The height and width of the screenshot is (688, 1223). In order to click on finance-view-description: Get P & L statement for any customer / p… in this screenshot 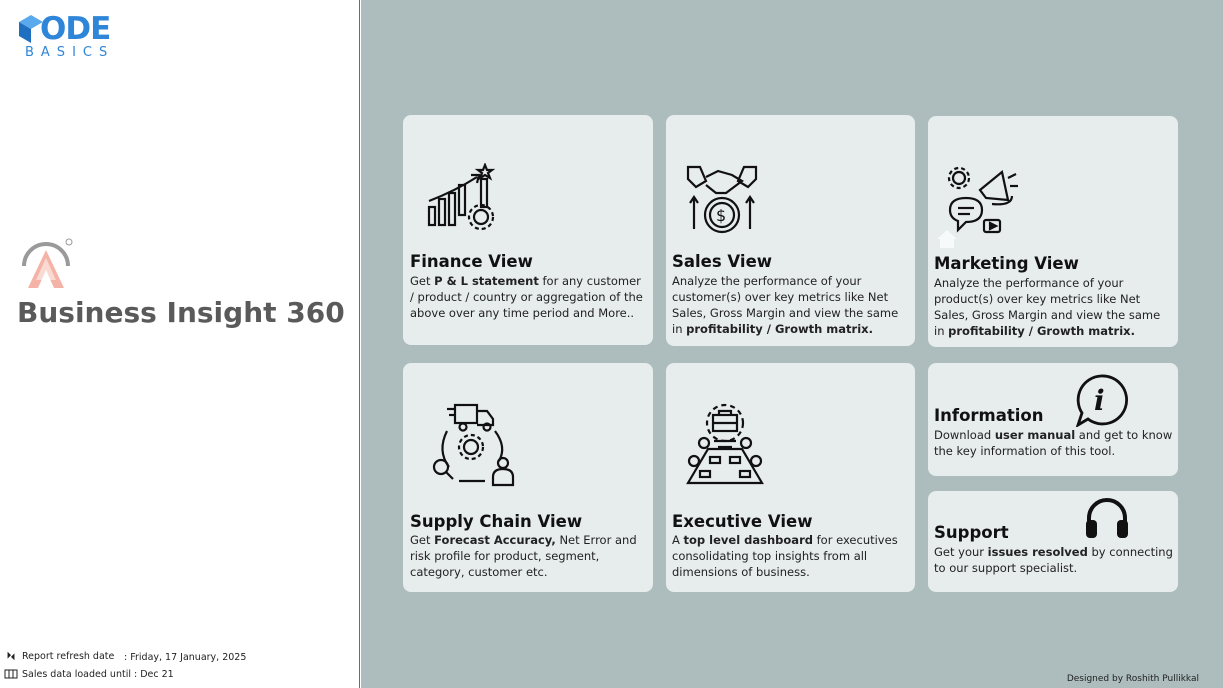, I will do `click(526, 297)`.